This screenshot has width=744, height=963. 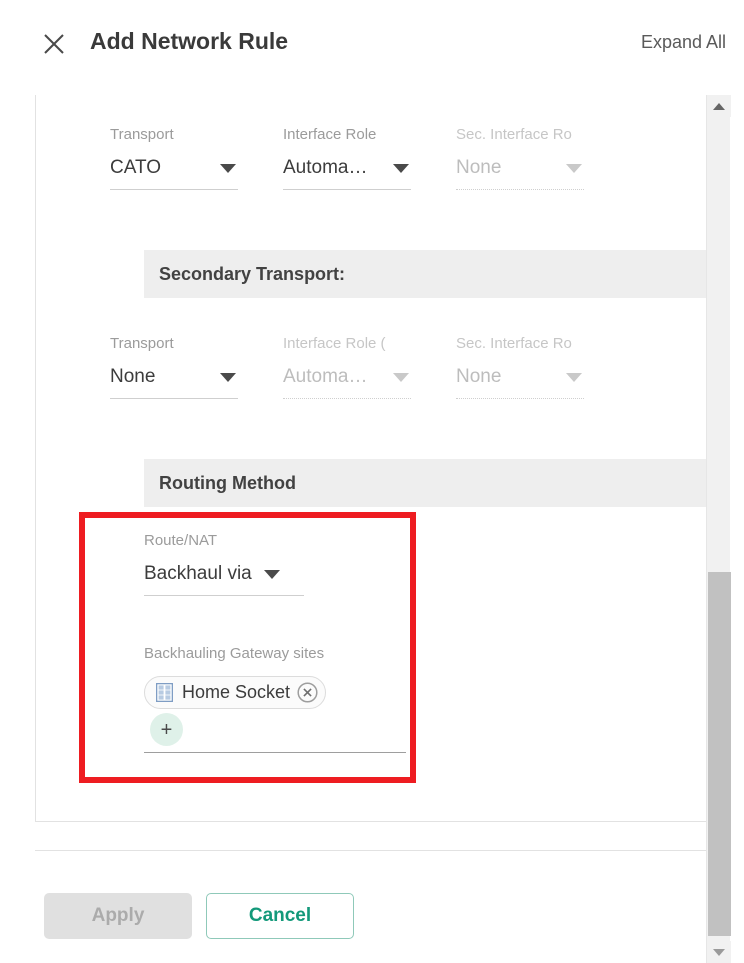 I want to click on route-nat-select: Backhaul via, so click(x=224, y=579).